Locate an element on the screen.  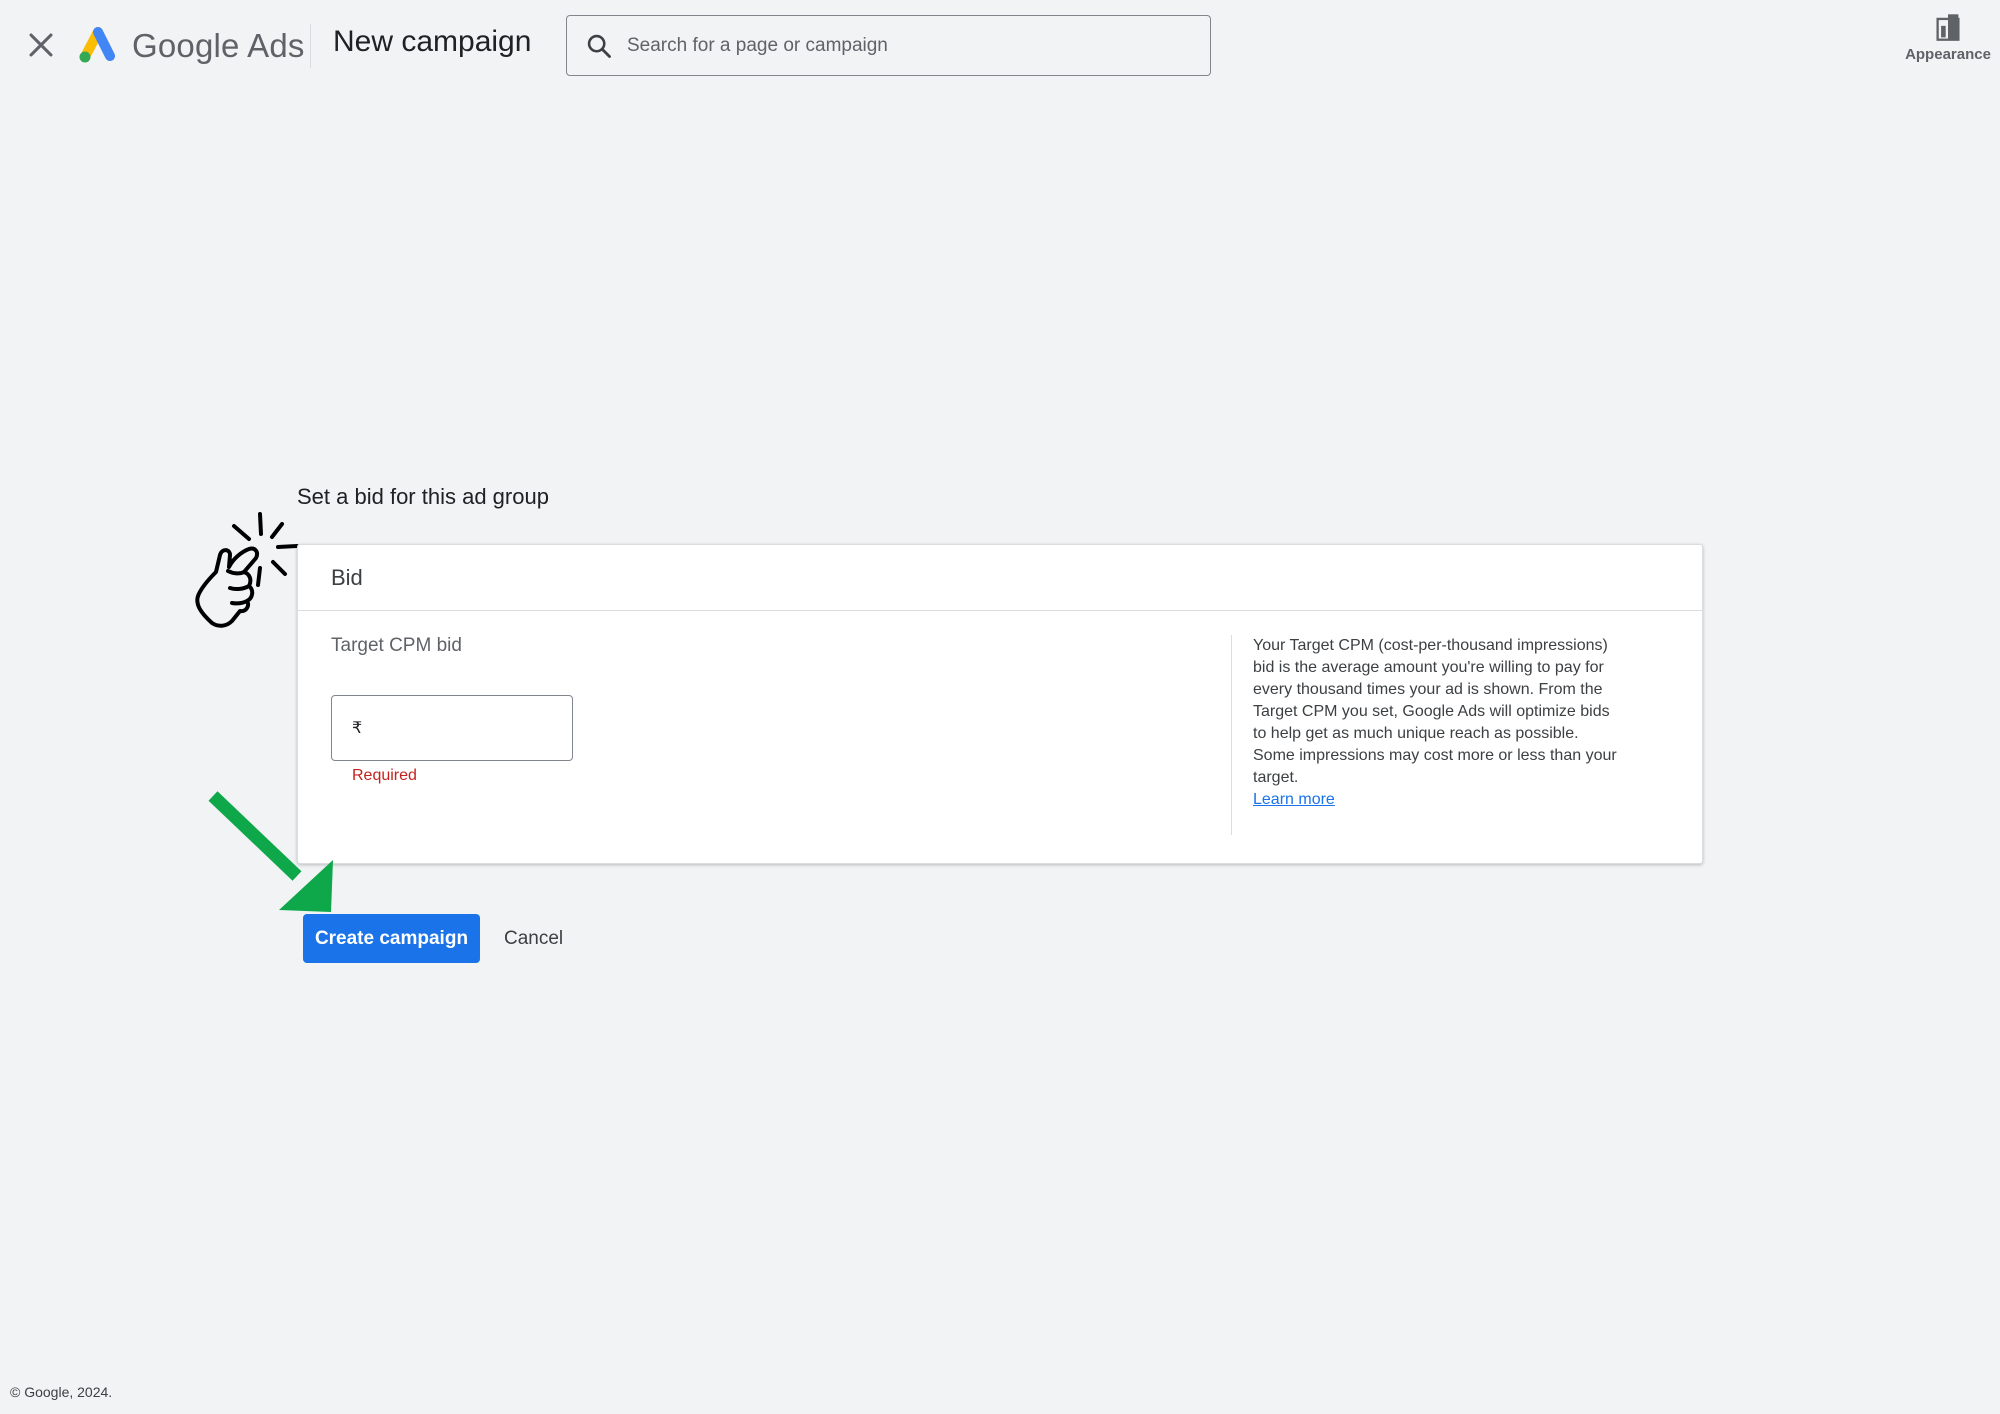
google-ads-brand: Google Ads is located at coordinates (190, 46).